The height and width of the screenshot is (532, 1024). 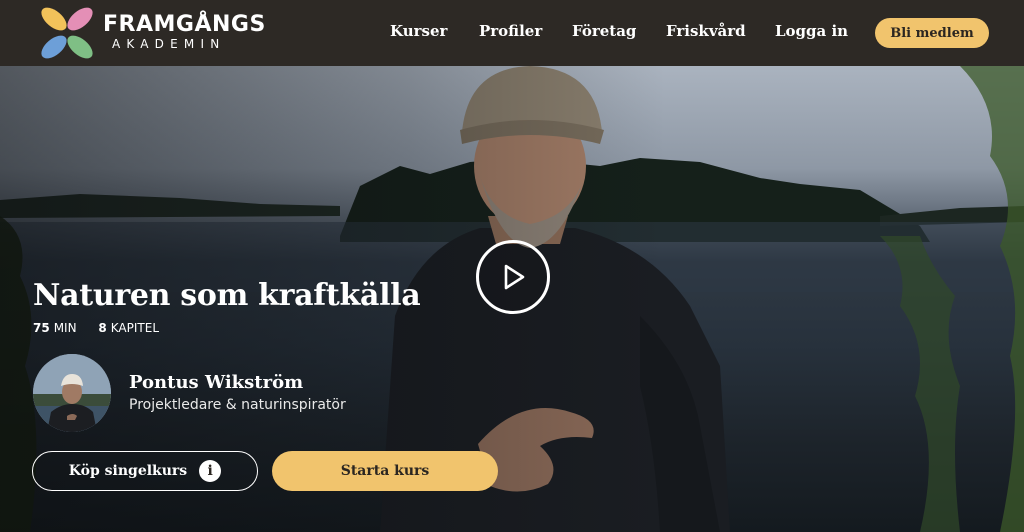 I want to click on course-title: Naturen som kraftkälla, so click(x=227, y=295).